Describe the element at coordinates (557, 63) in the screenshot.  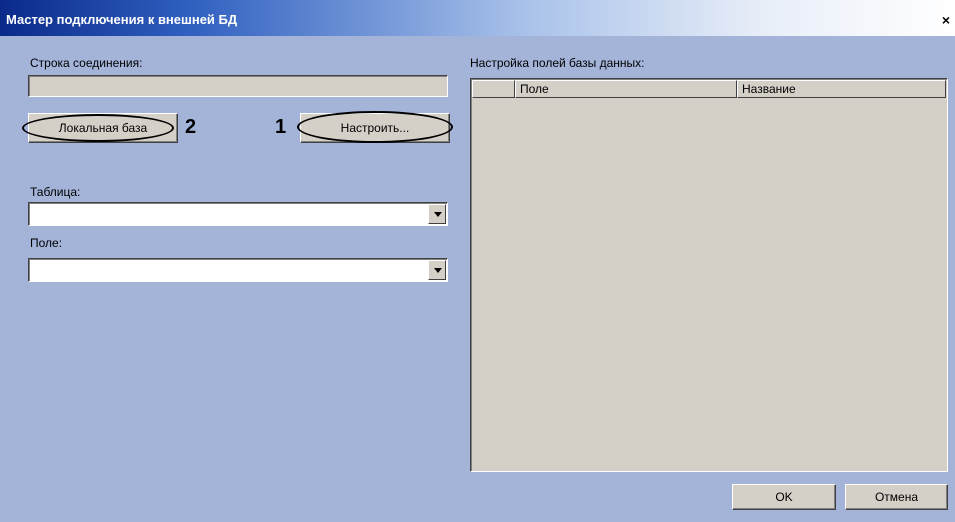
I see `db-fields-label: Настройка полей базы данных:` at that location.